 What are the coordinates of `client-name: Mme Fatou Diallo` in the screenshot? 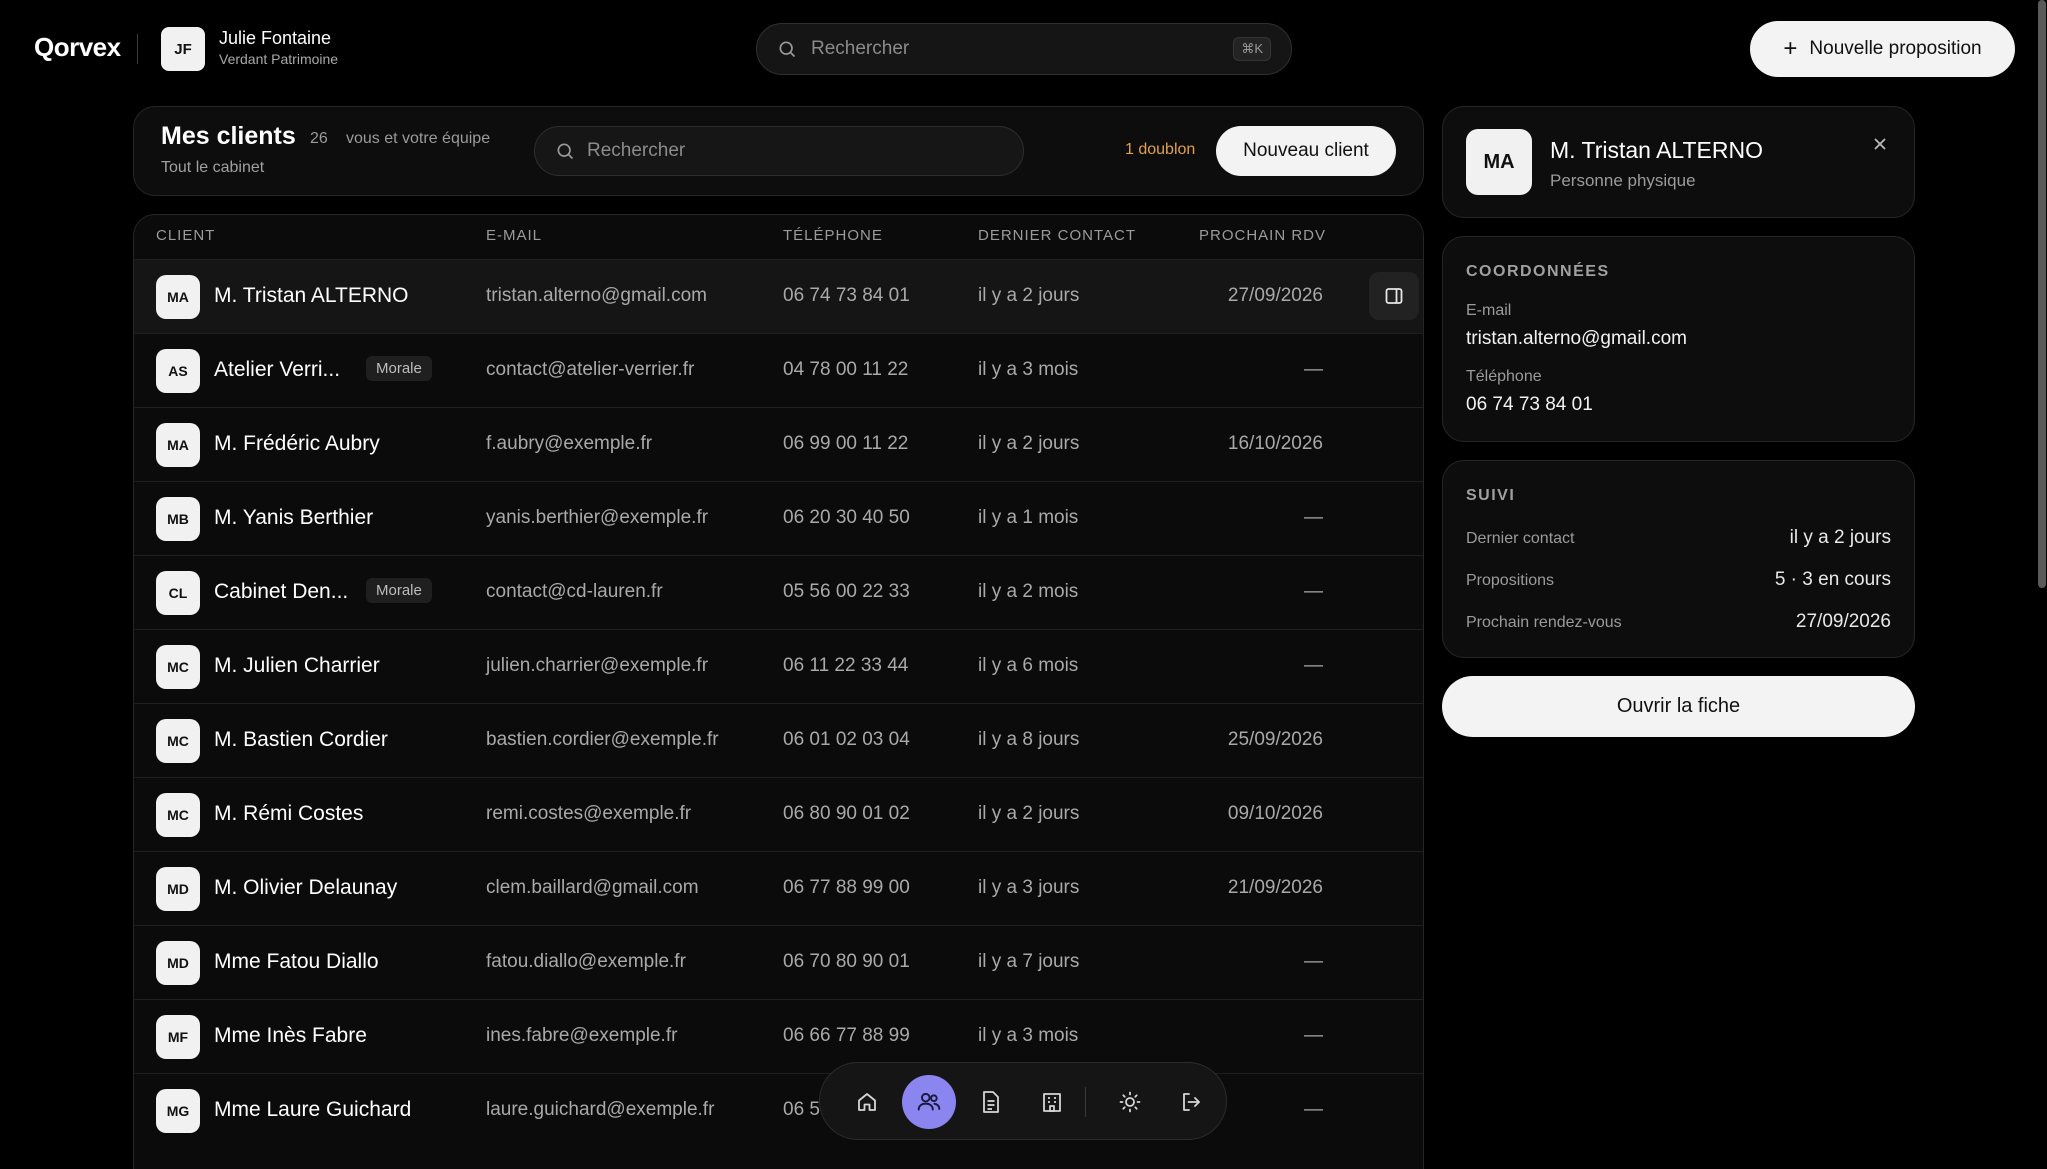 It's located at (296, 962).